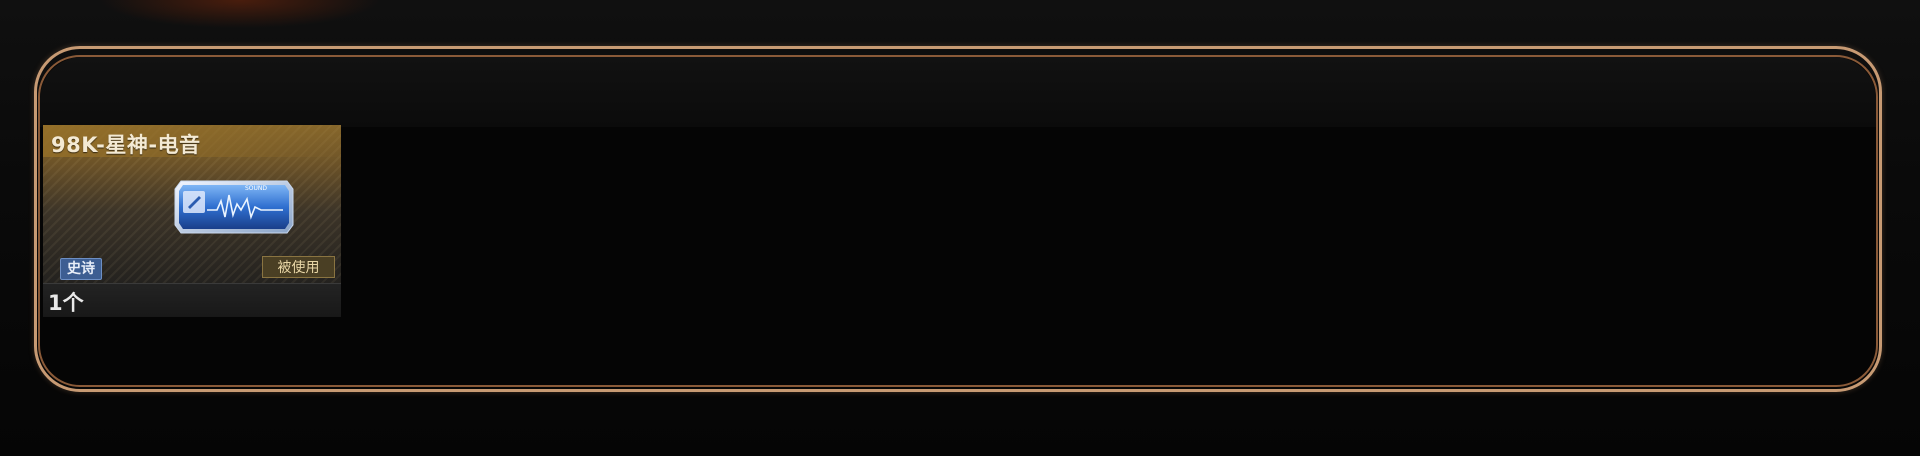  What do you see at coordinates (192, 300) in the screenshot?
I see `item-card-footer: 1个` at bounding box center [192, 300].